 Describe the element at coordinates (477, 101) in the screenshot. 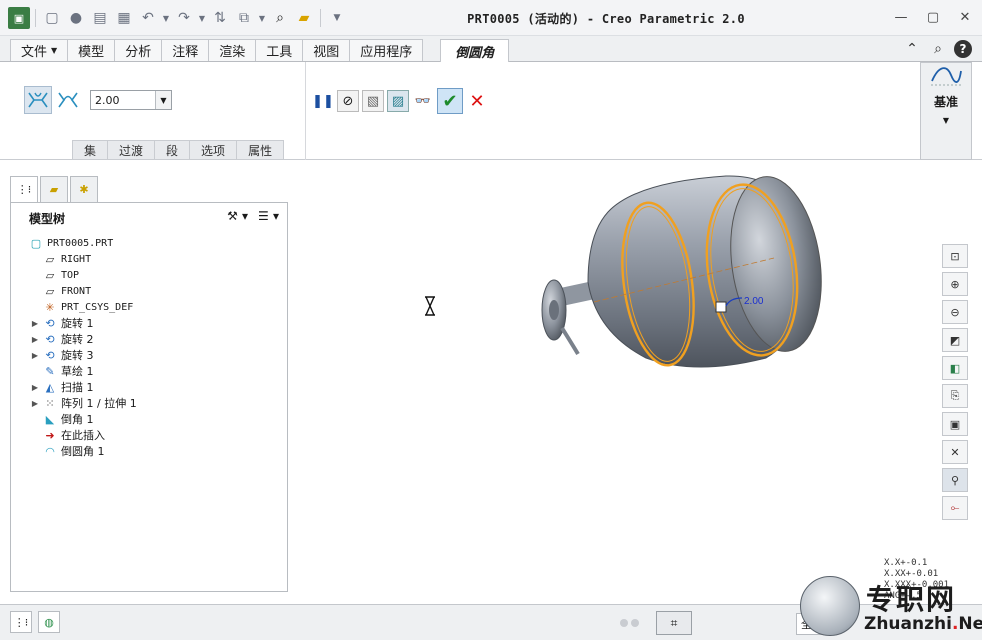

I see `cancel-icon: ✕` at that location.